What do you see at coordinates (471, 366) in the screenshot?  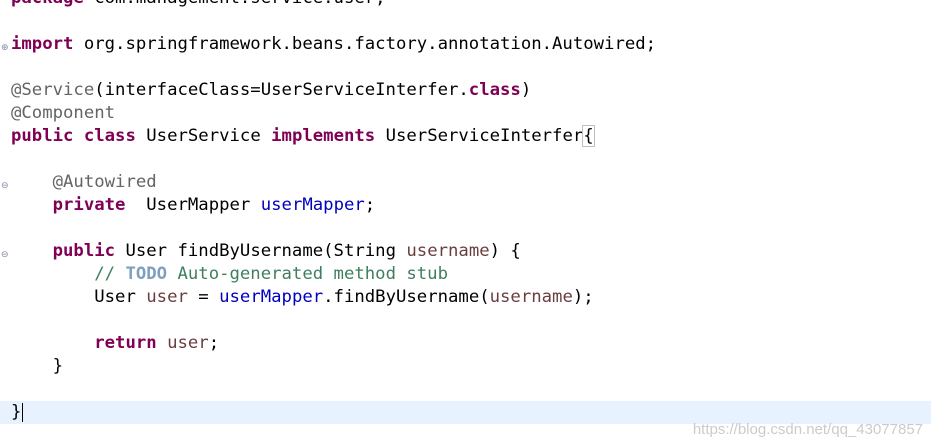 I see `code-line: }` at bounding box center [471, 366].